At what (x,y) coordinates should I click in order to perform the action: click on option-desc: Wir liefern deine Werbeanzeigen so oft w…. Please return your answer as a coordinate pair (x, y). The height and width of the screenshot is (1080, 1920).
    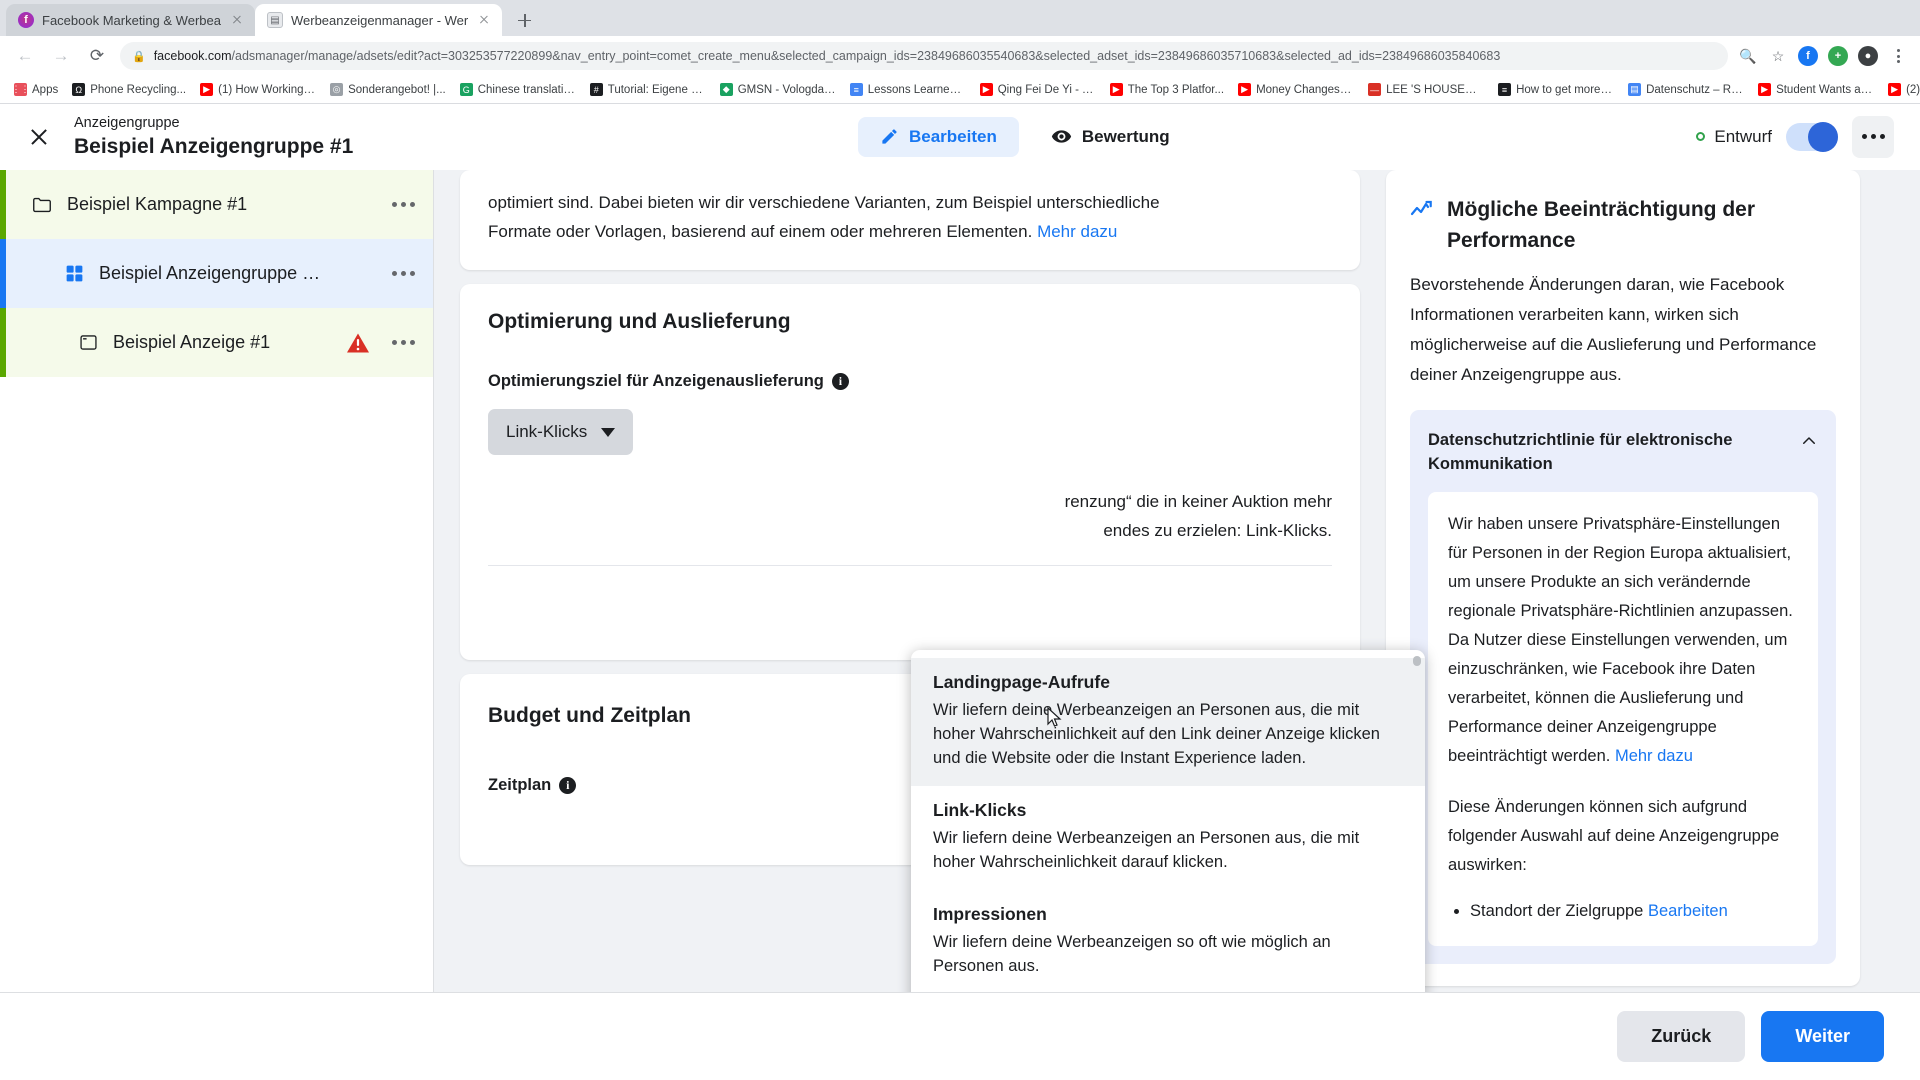
    Looking at the image, I should click on (1132, 954).